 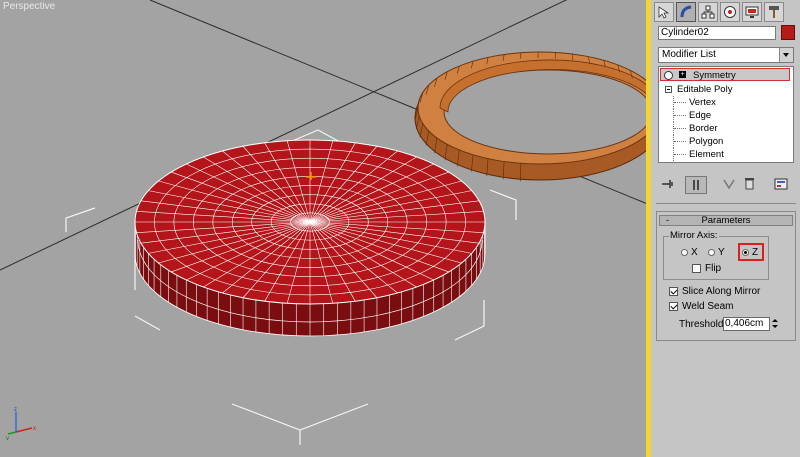 I want to click on stack-item-symmetry: + Symmetry, so click(x=725, y=74).